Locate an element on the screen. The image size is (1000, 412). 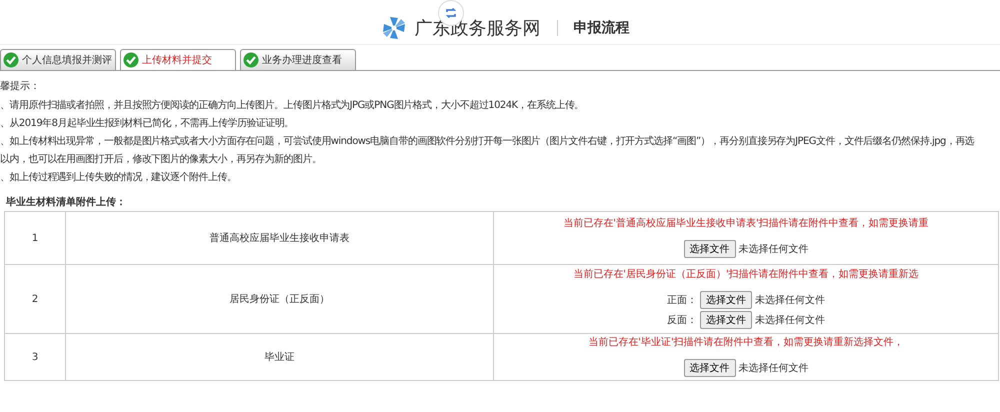
page-title: 申报流程 is located at coordinates (602, 28).